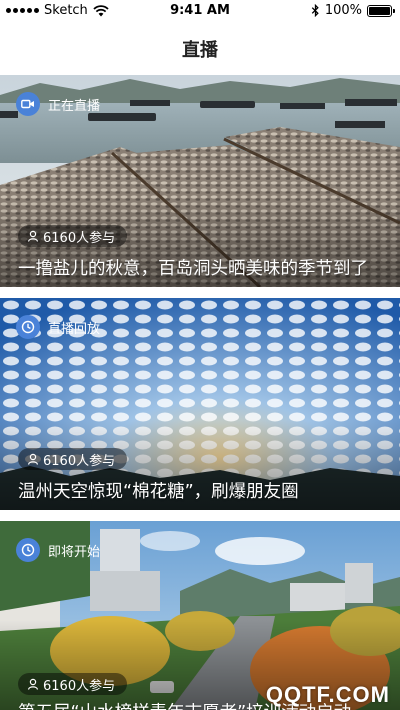  I want to click on video-camera-icon, so click(28, 104).